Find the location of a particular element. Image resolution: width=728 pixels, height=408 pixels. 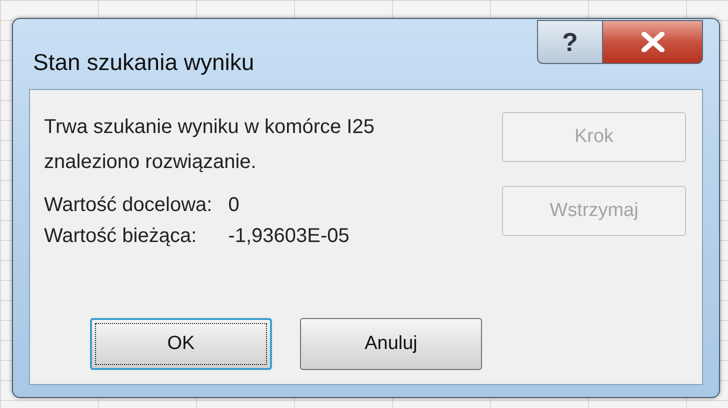

dialog-button: OK is located at coordinates (181, 344).